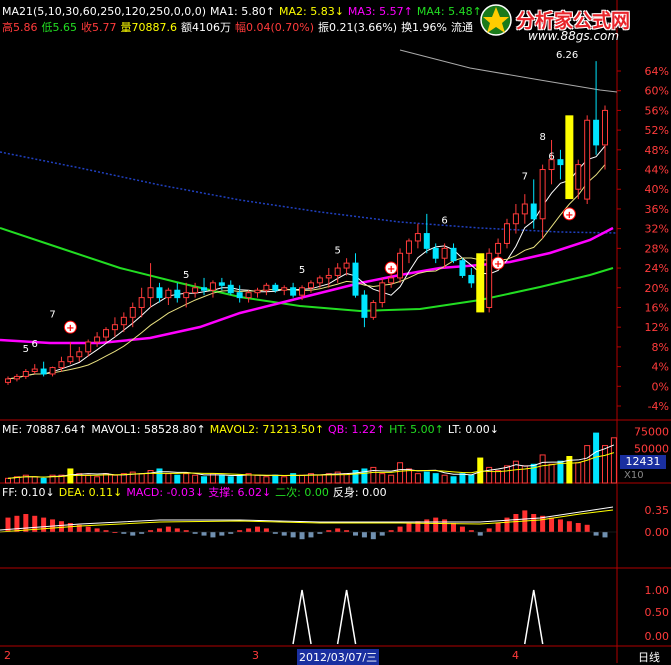 The width and height of the screenshot is (671, 665). What do you see at coordinates (59, 27) in the screenshot?
I see `header2-item: 低5.65` at bounding box center [59, 27].